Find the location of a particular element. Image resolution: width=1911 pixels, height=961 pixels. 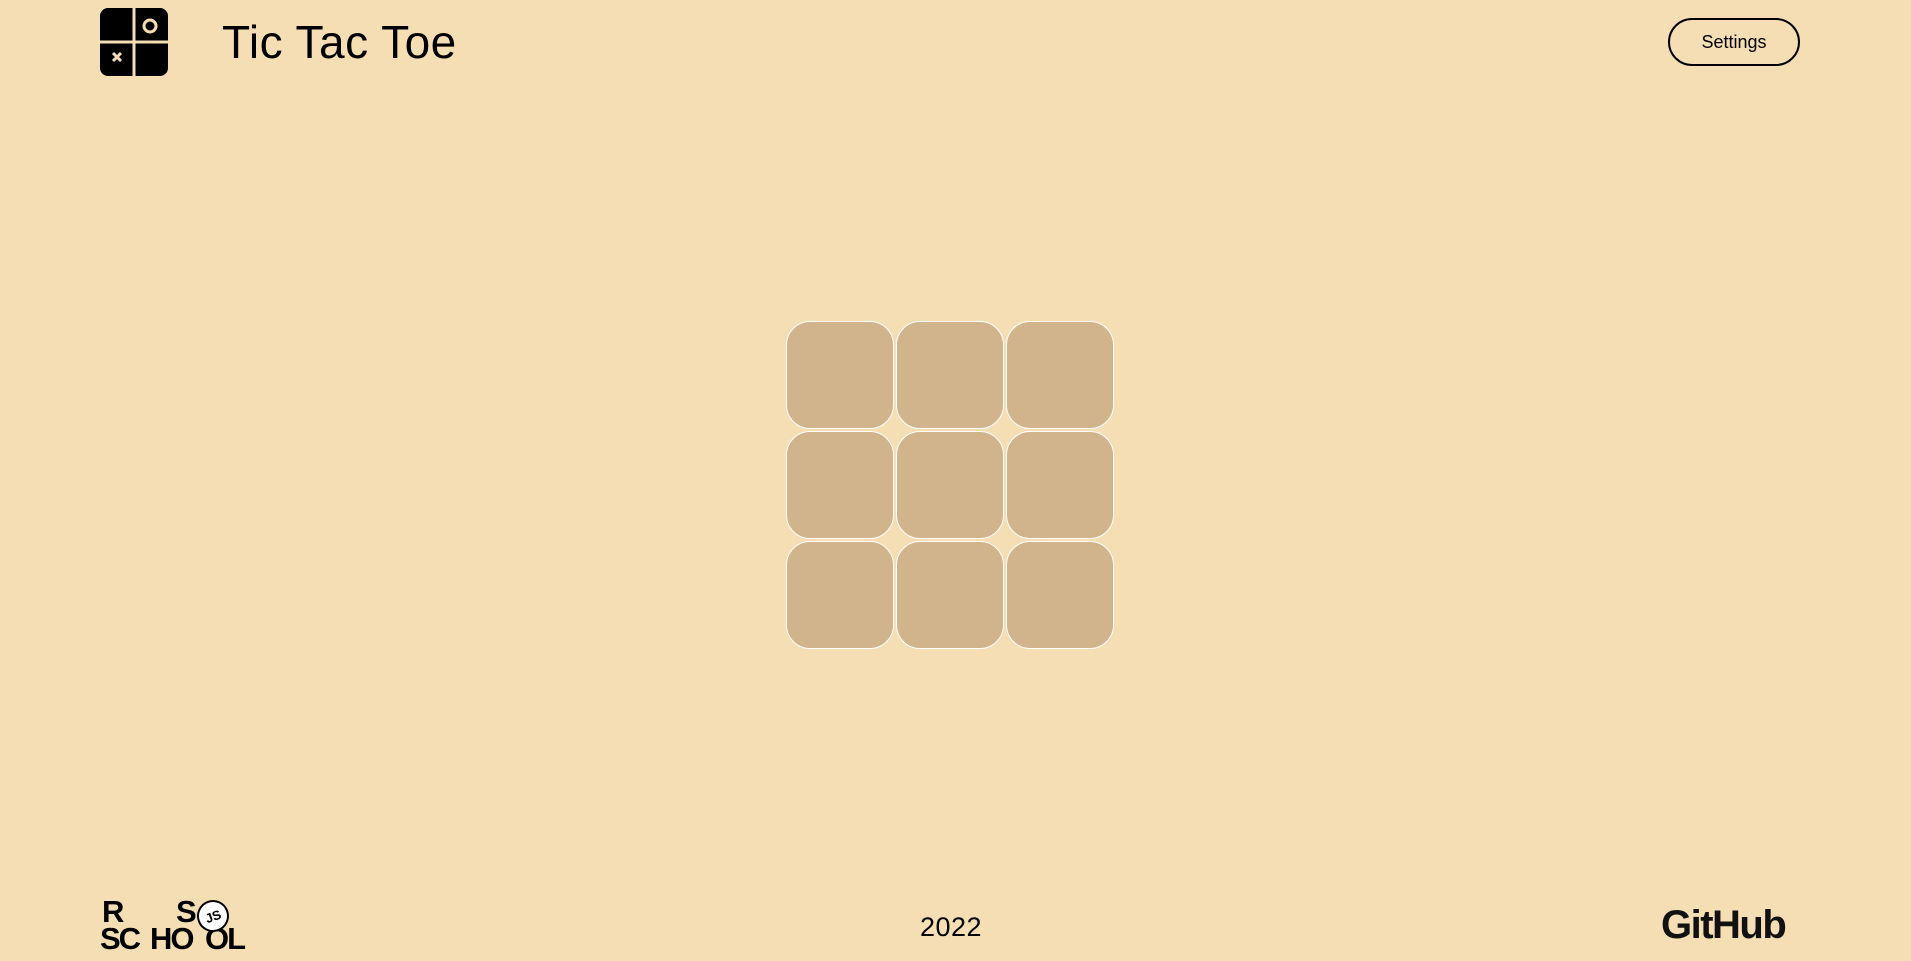

game-board is located at coordinates (951, 486).